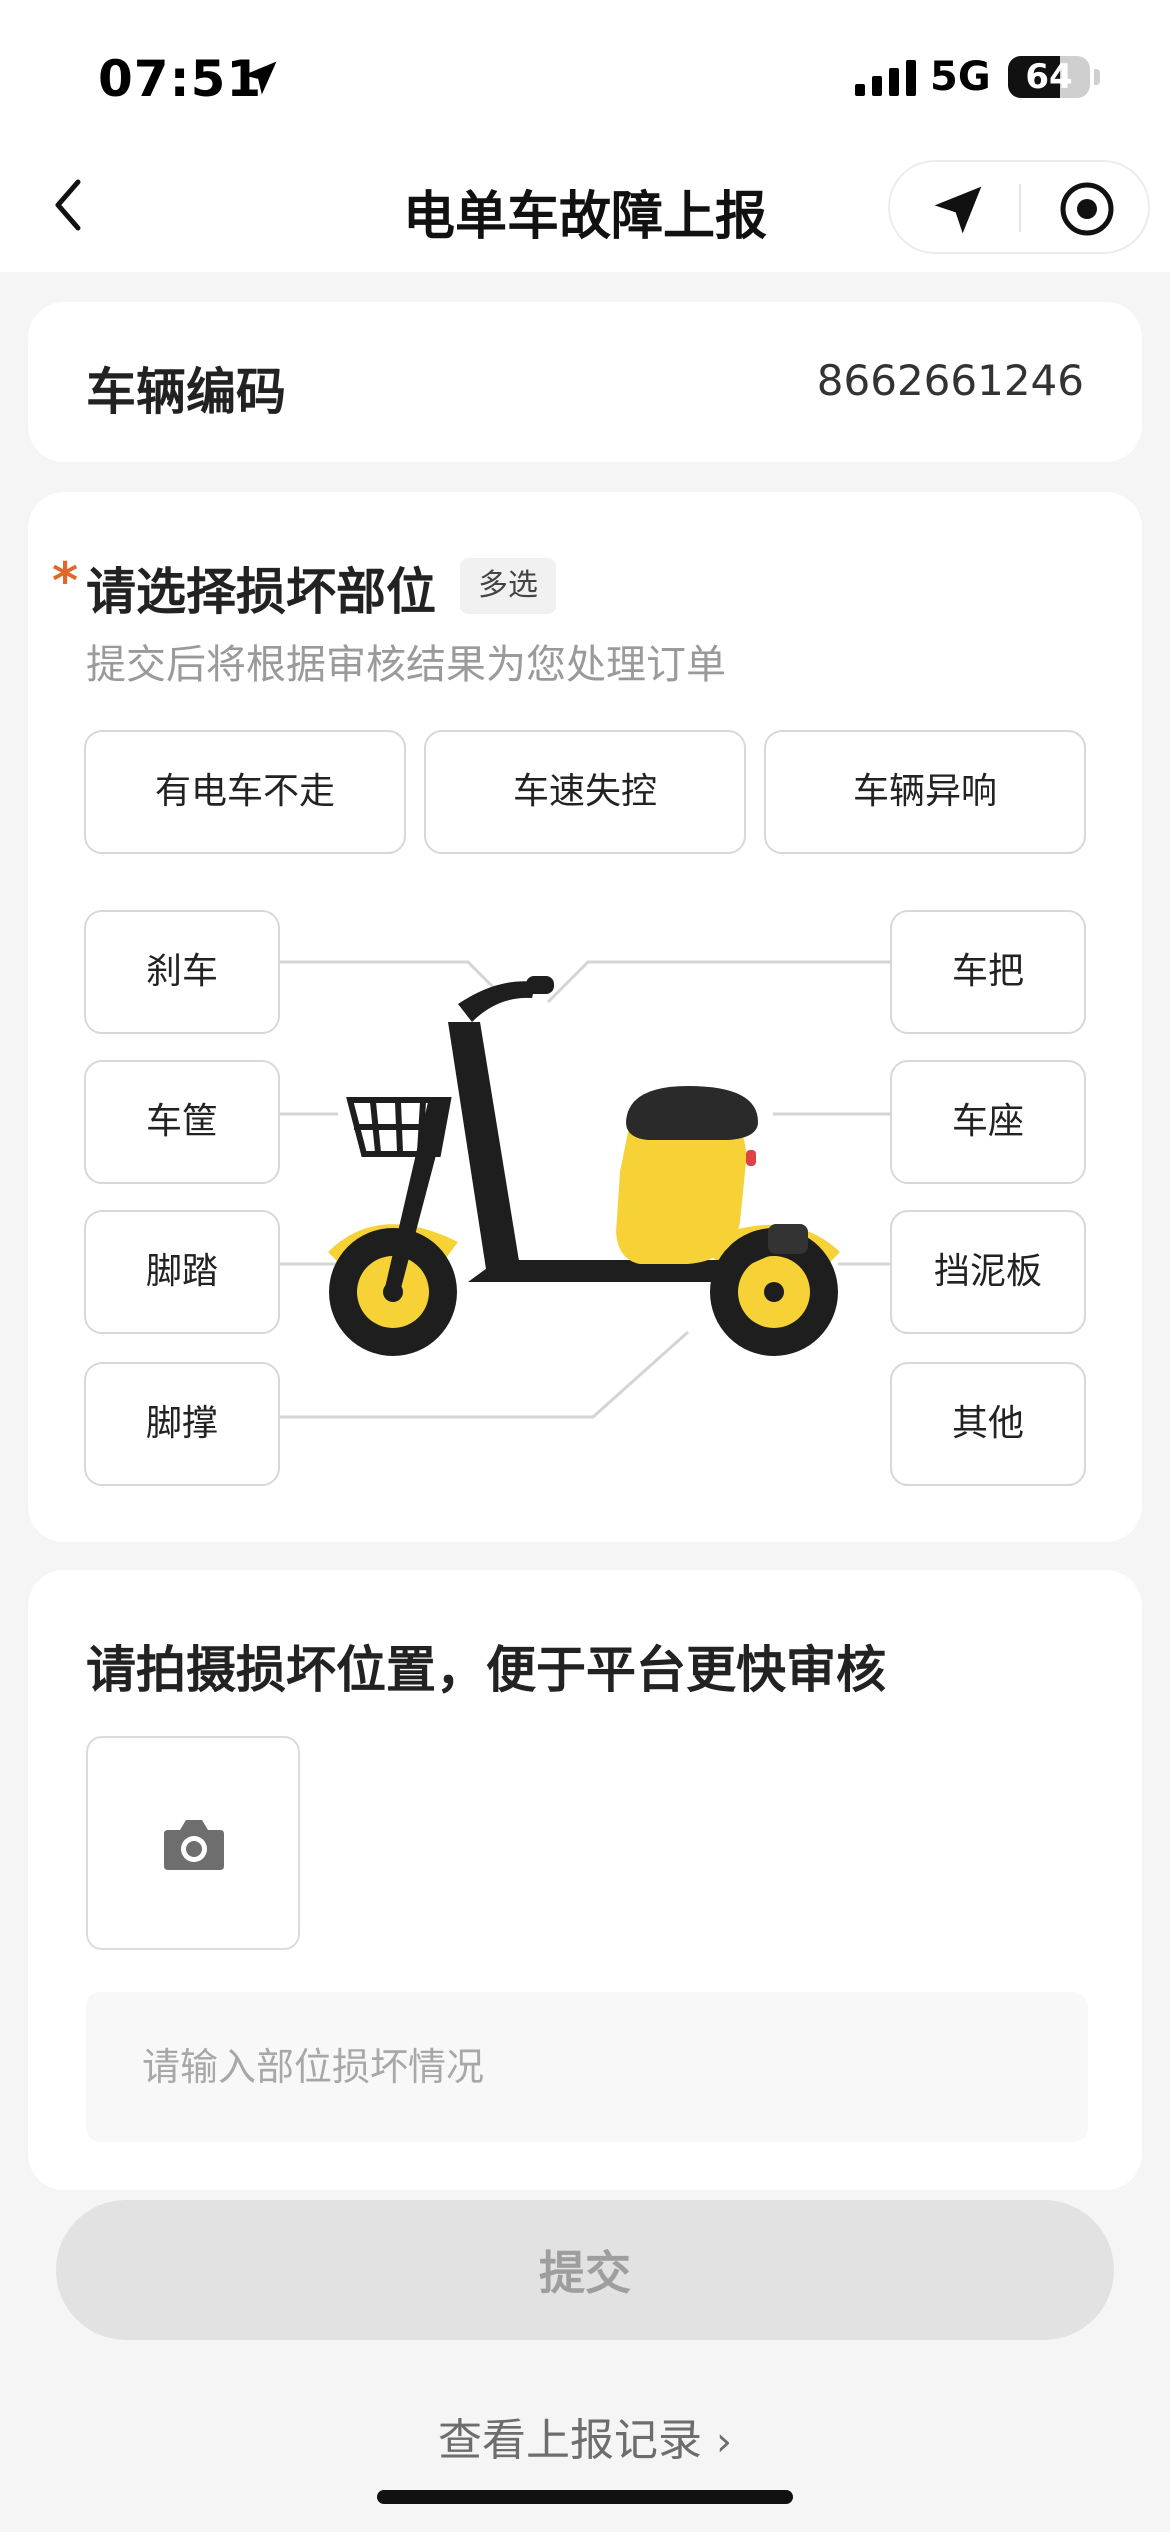  I want to click on part-footrest: 脚踏, so click(182, 1272).